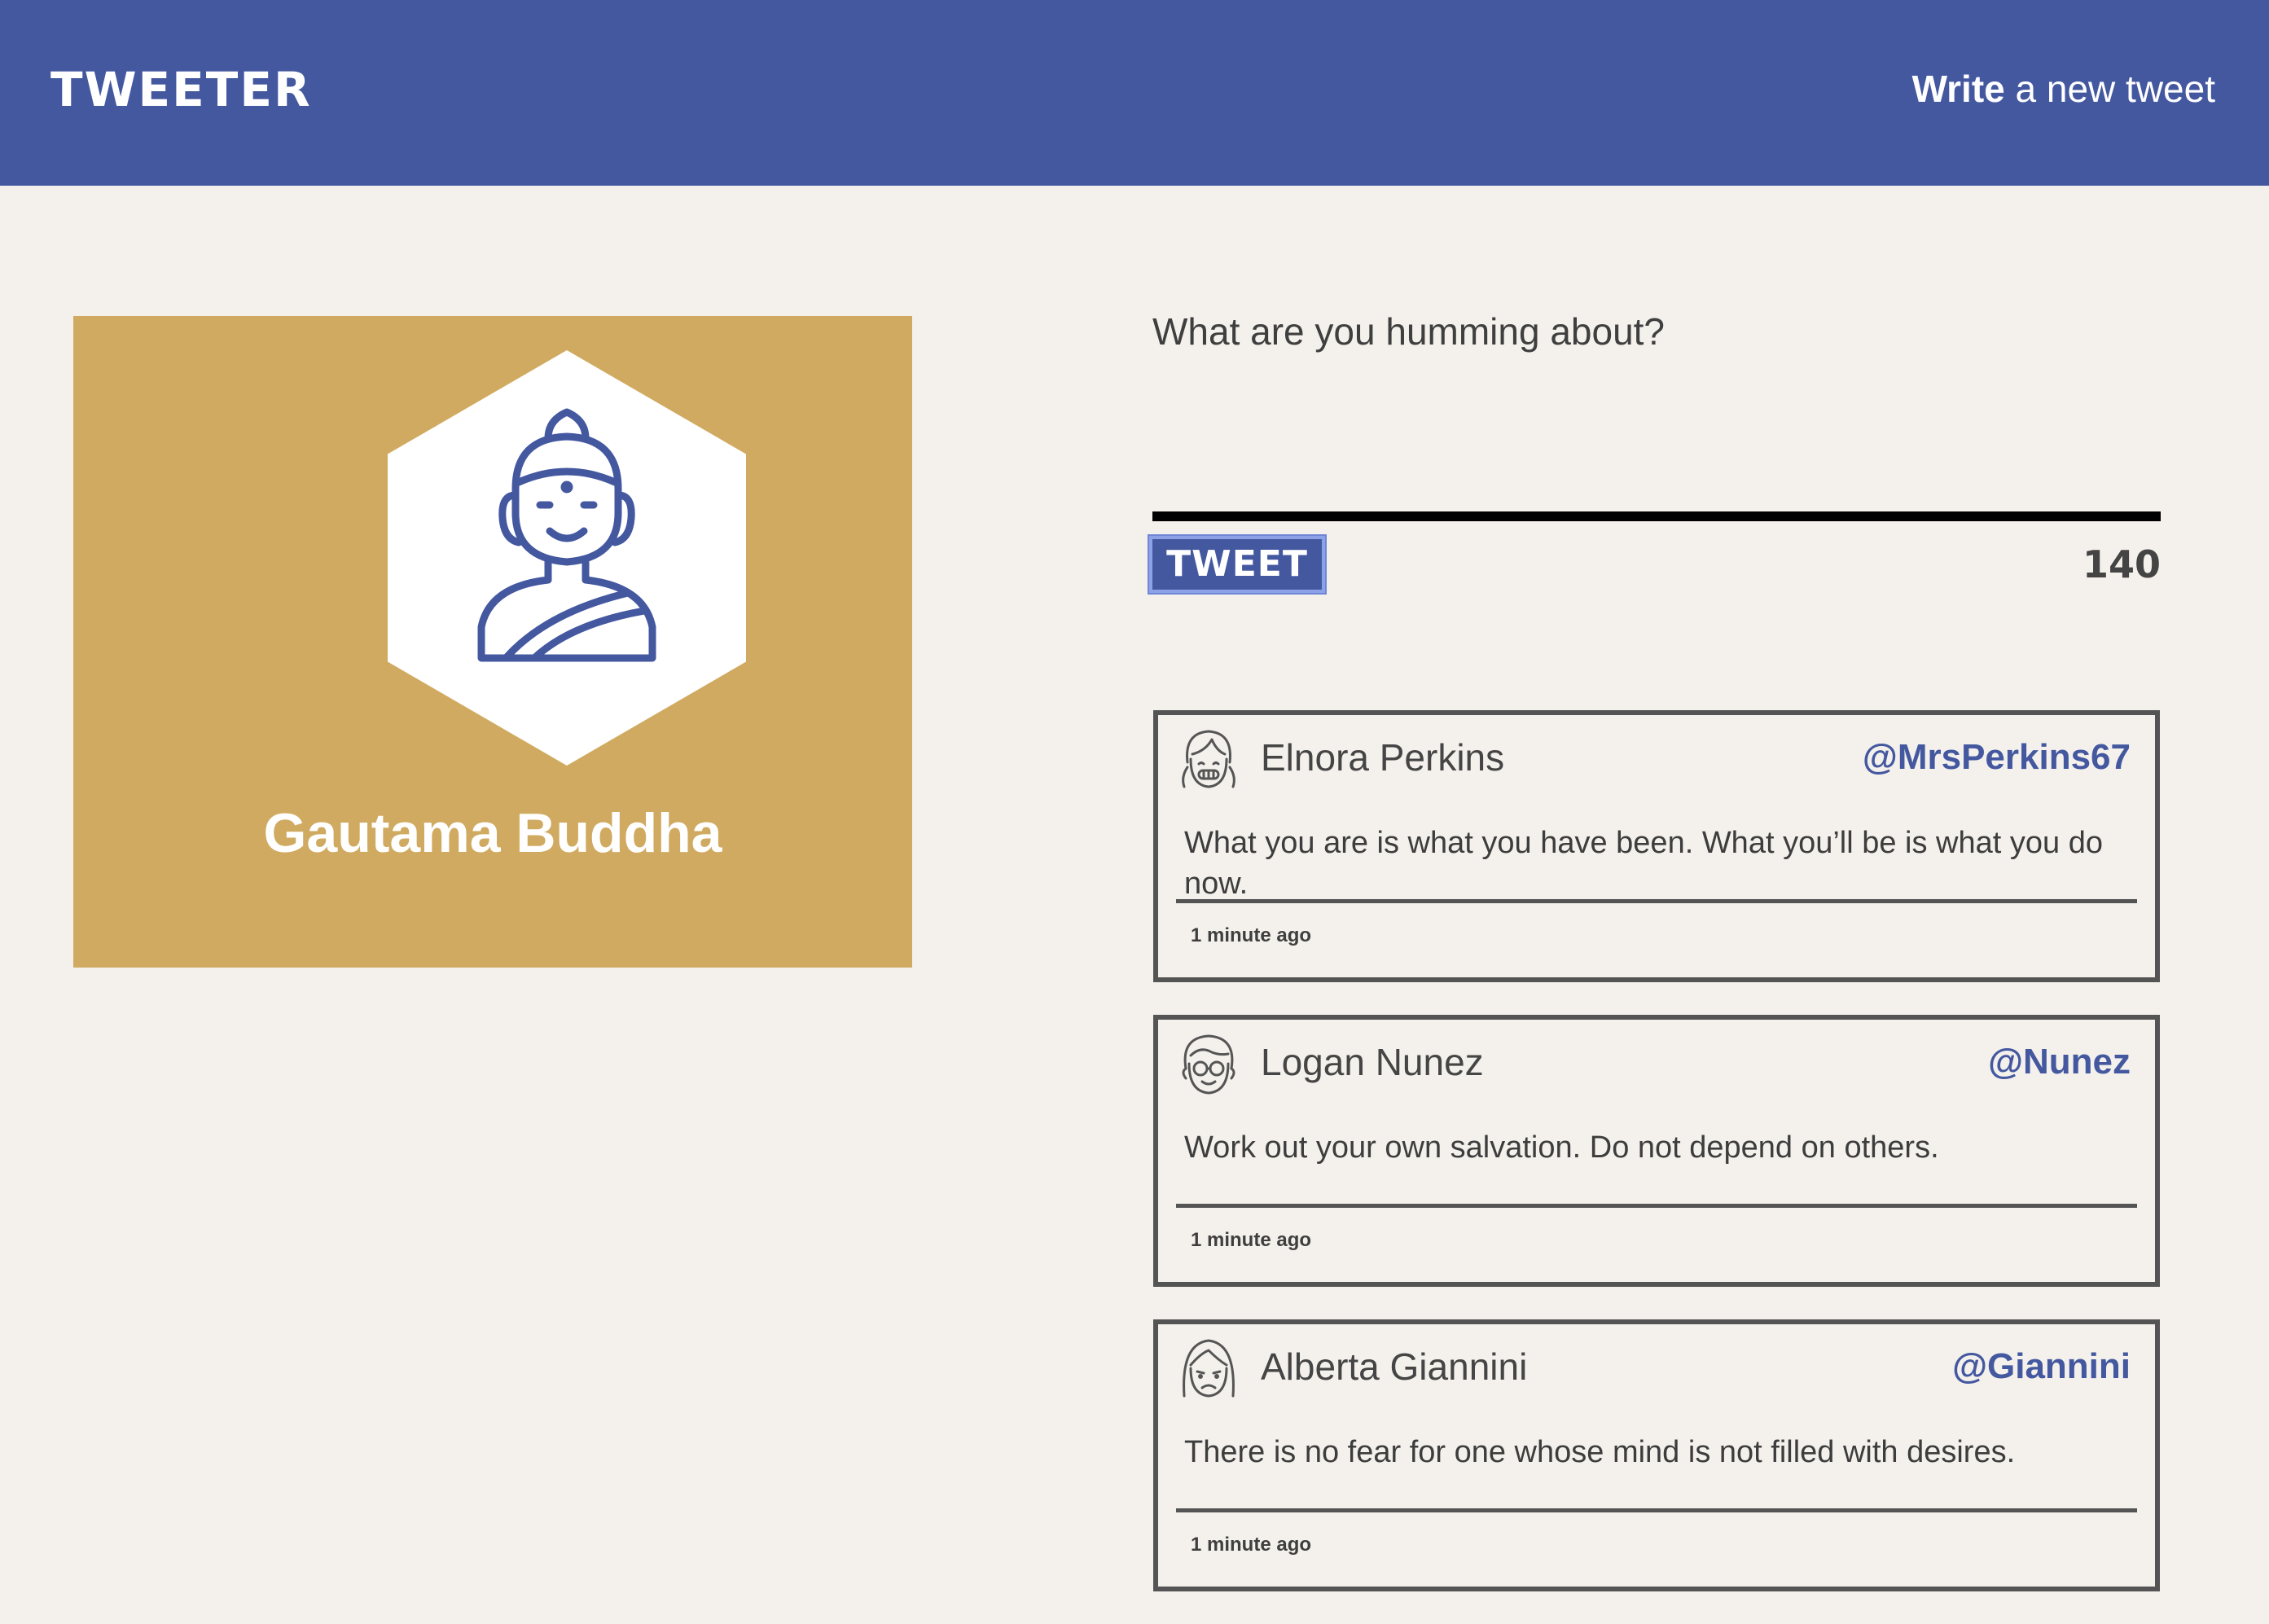  I want to click on tweet-composer: TWEET 140, so click(1655, 457).